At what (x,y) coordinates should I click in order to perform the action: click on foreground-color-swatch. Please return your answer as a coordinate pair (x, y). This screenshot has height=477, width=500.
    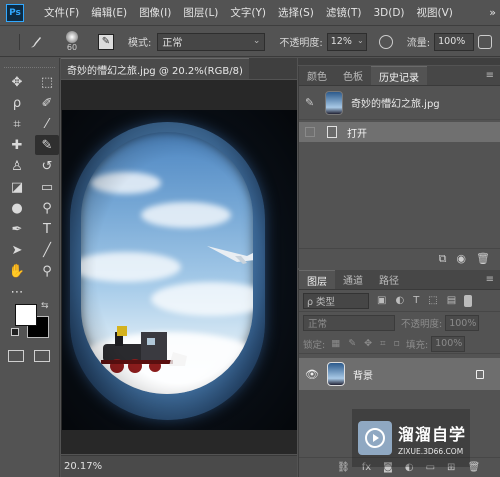
    Looking at the image, I should click on (26, 315).